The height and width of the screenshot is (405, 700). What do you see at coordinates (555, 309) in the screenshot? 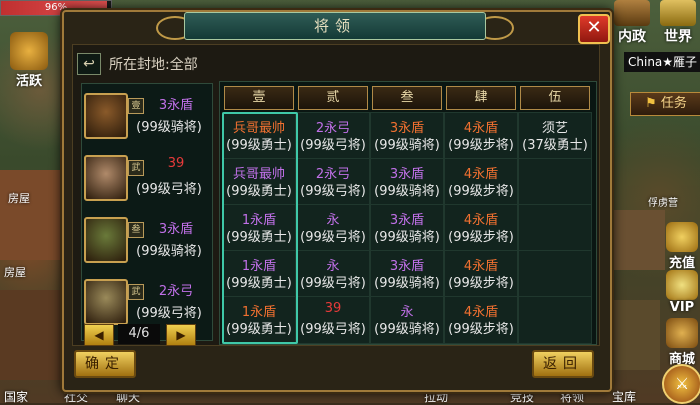
I see `cell-troop` at bounding box center [555, 309].